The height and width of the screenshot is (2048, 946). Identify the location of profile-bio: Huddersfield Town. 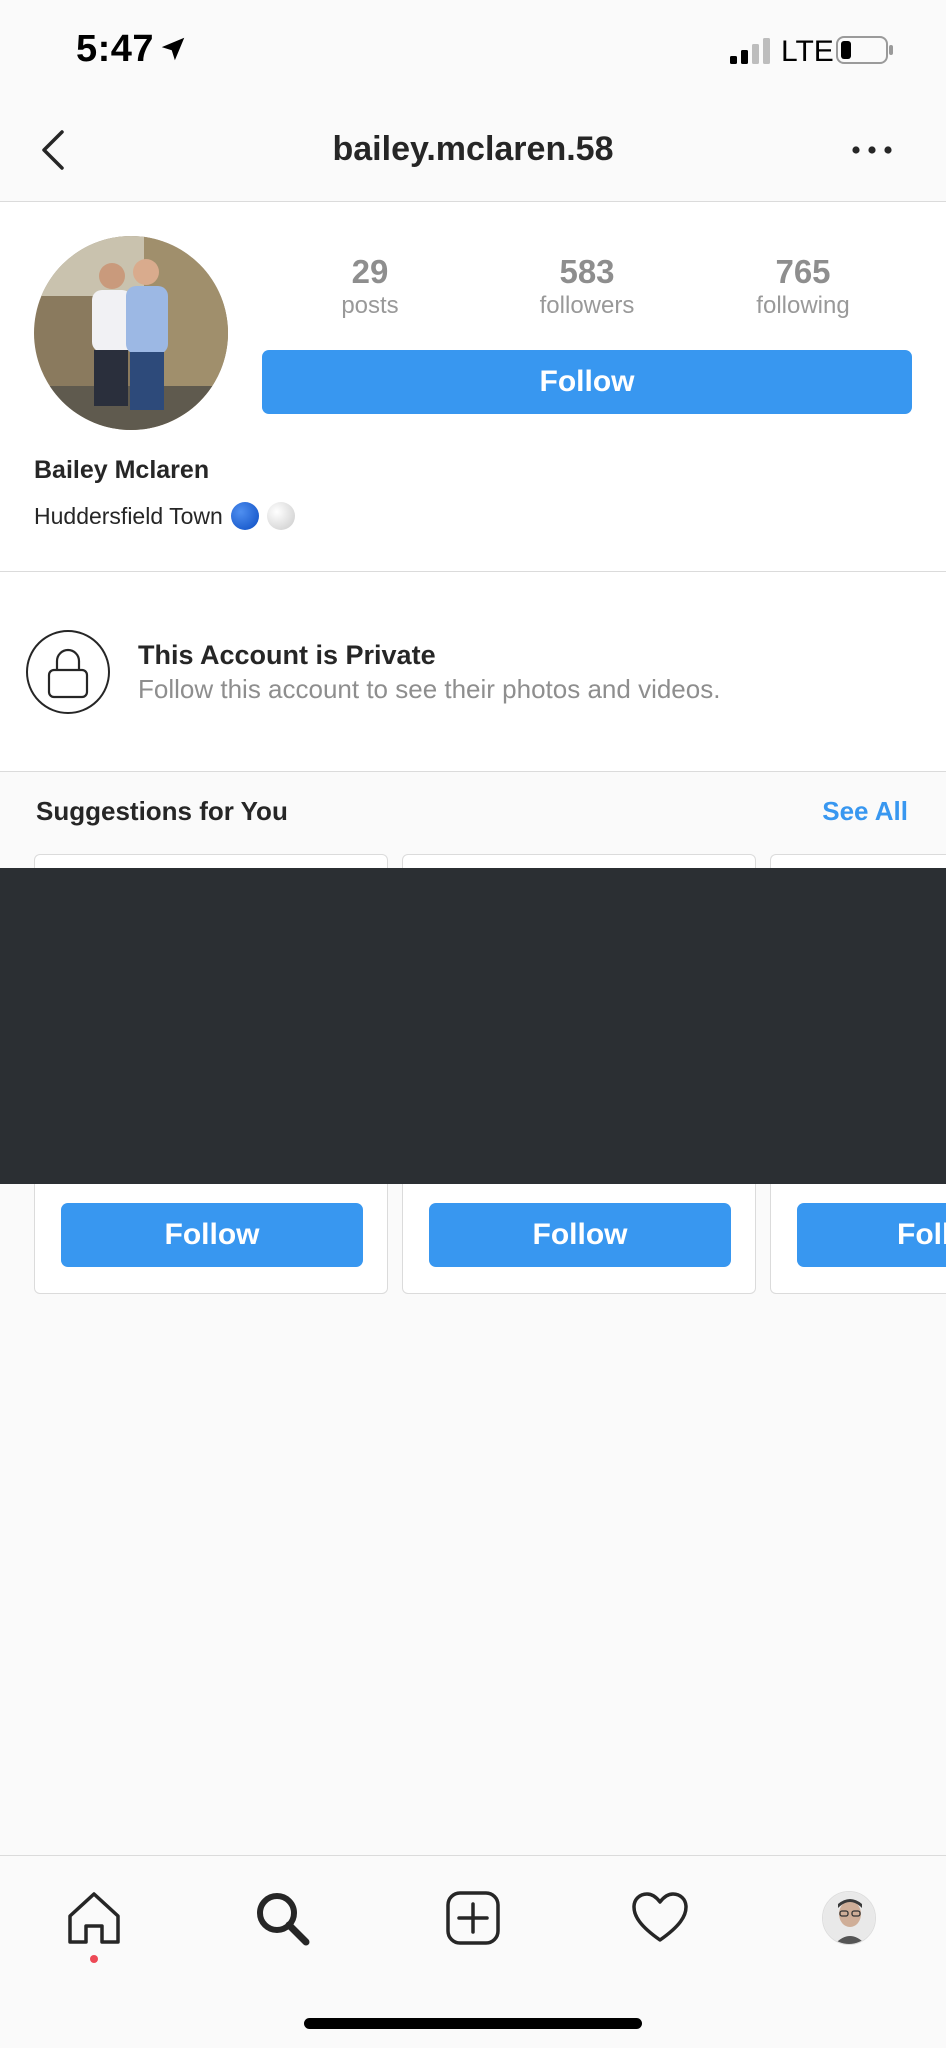
(164, 516).